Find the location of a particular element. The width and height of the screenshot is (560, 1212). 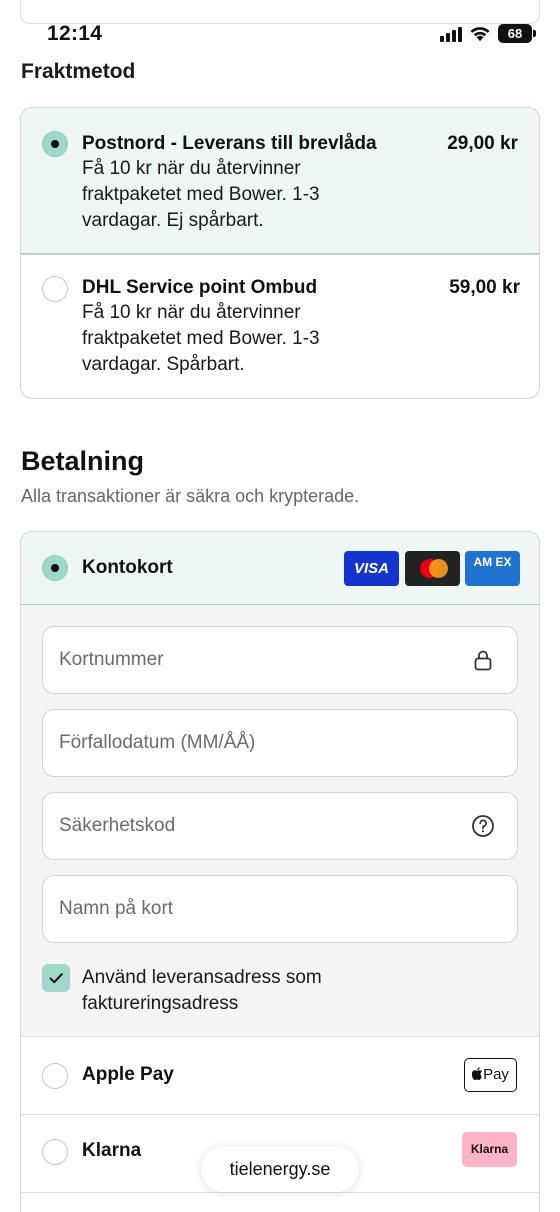

checkmark-icon is located at coordinates (56, 978).